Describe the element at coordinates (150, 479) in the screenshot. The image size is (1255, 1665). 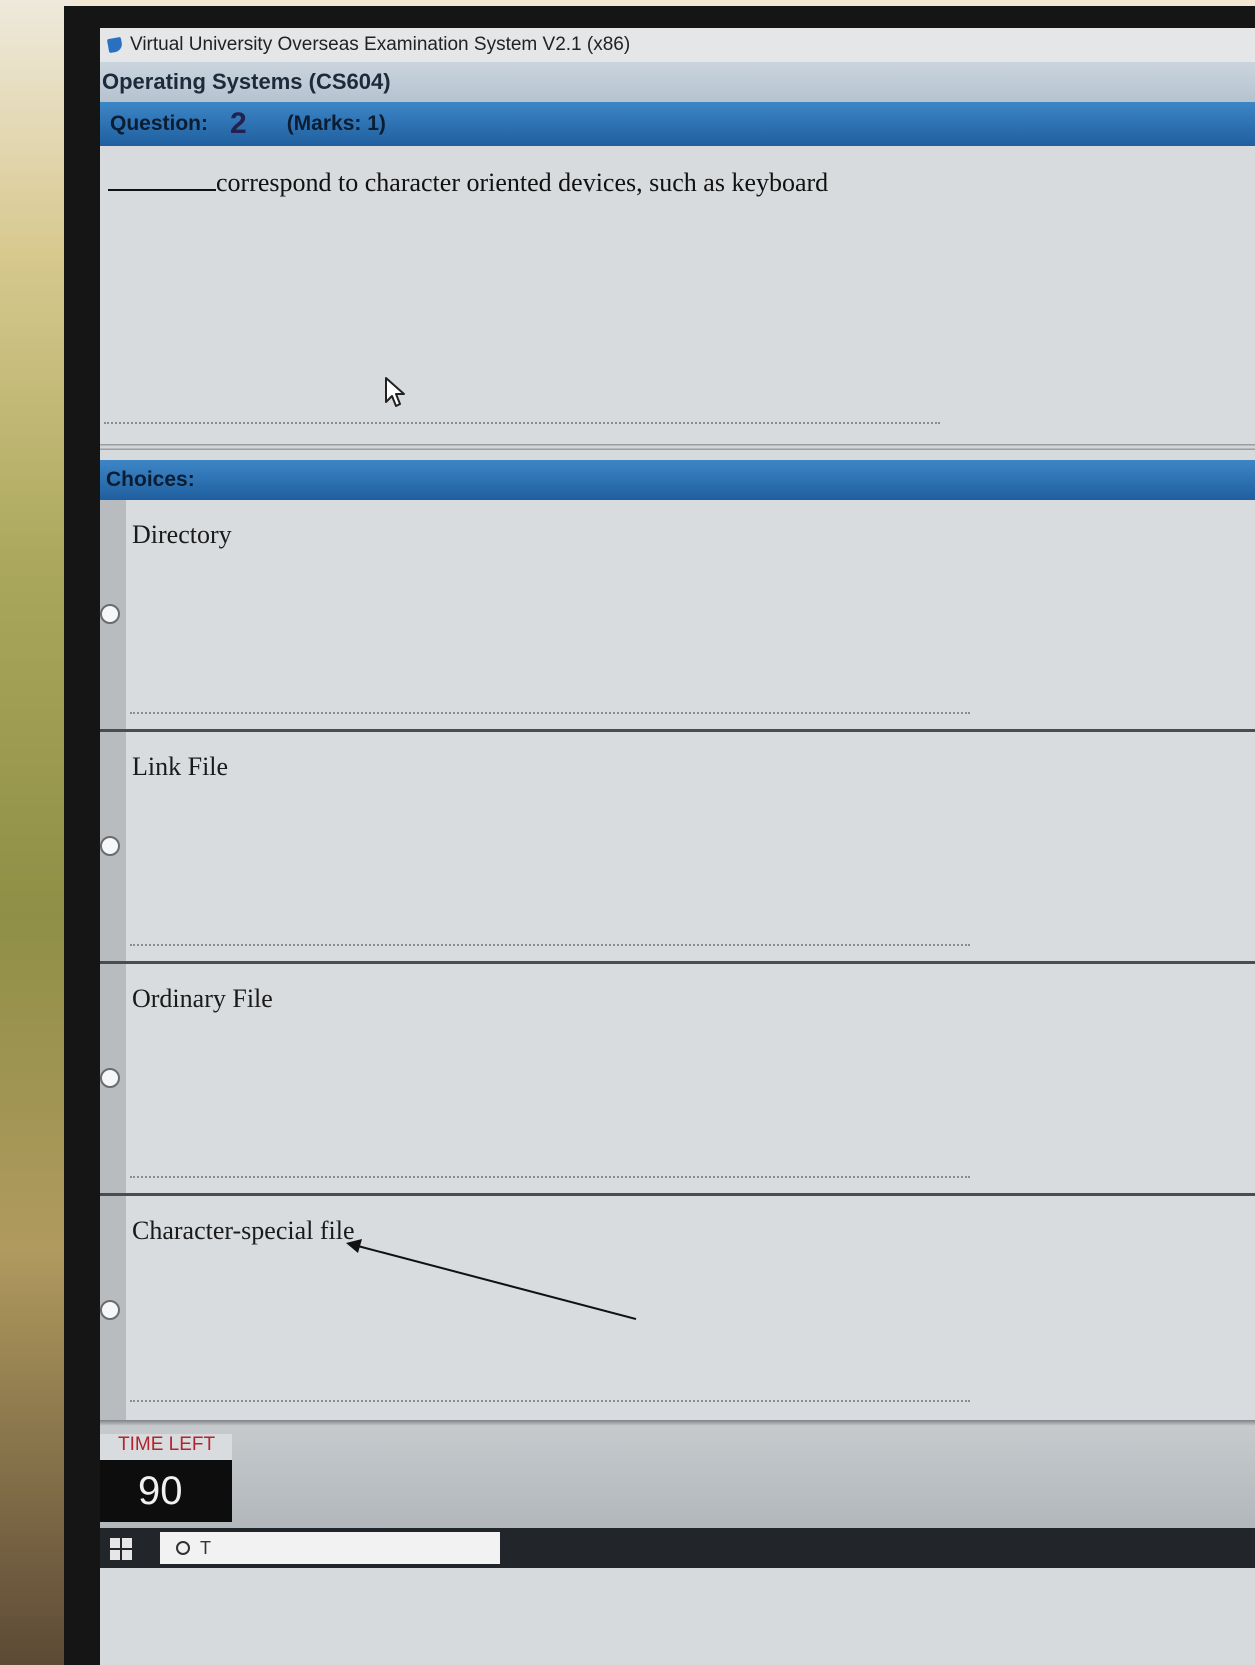
I see `choices-heading: Choices:` at that location.